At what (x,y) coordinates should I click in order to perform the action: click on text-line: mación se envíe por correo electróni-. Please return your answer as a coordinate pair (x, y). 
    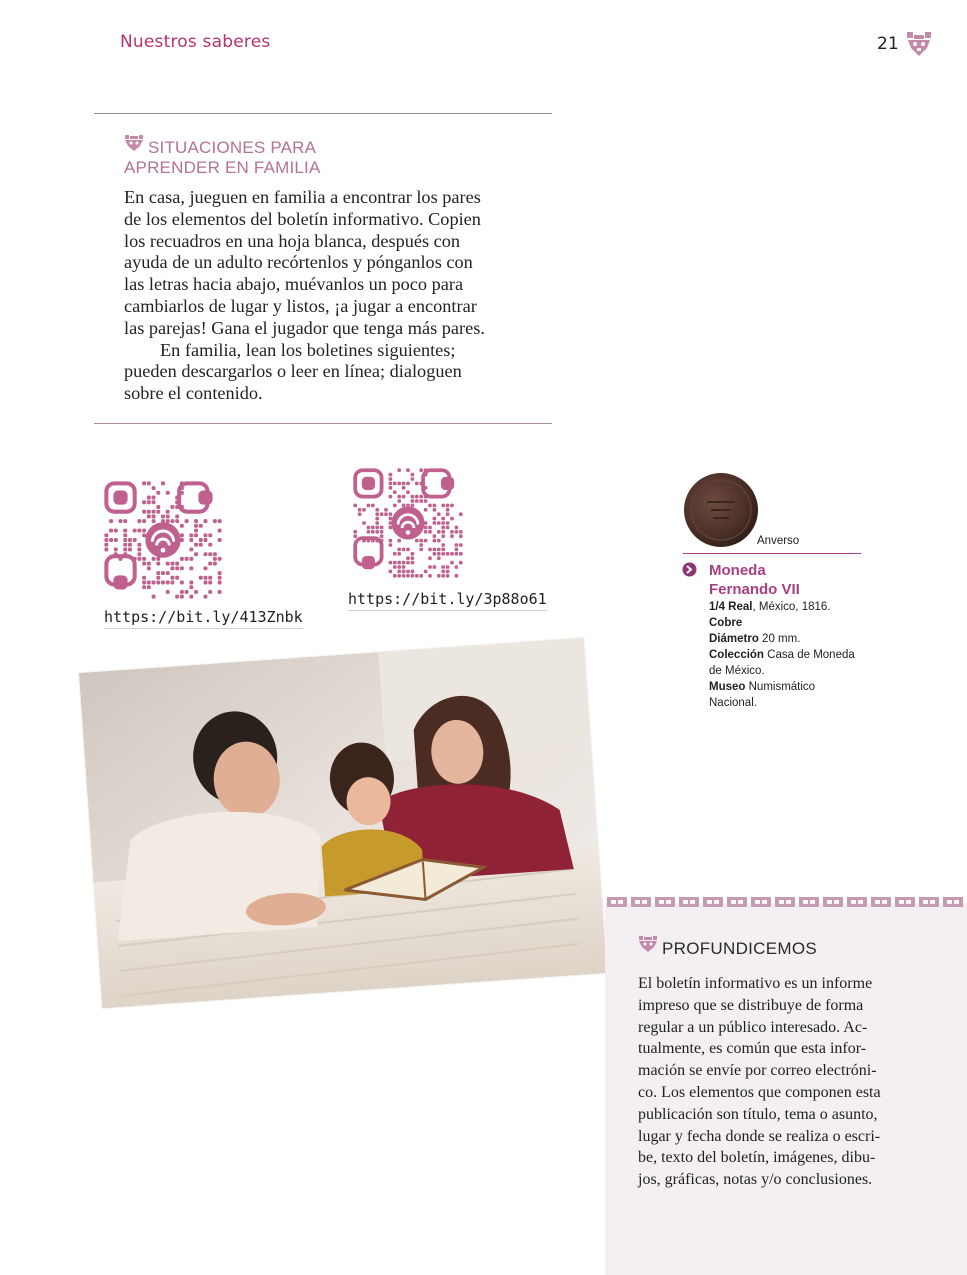
    Looking at the image, I should click on (757, 1071).